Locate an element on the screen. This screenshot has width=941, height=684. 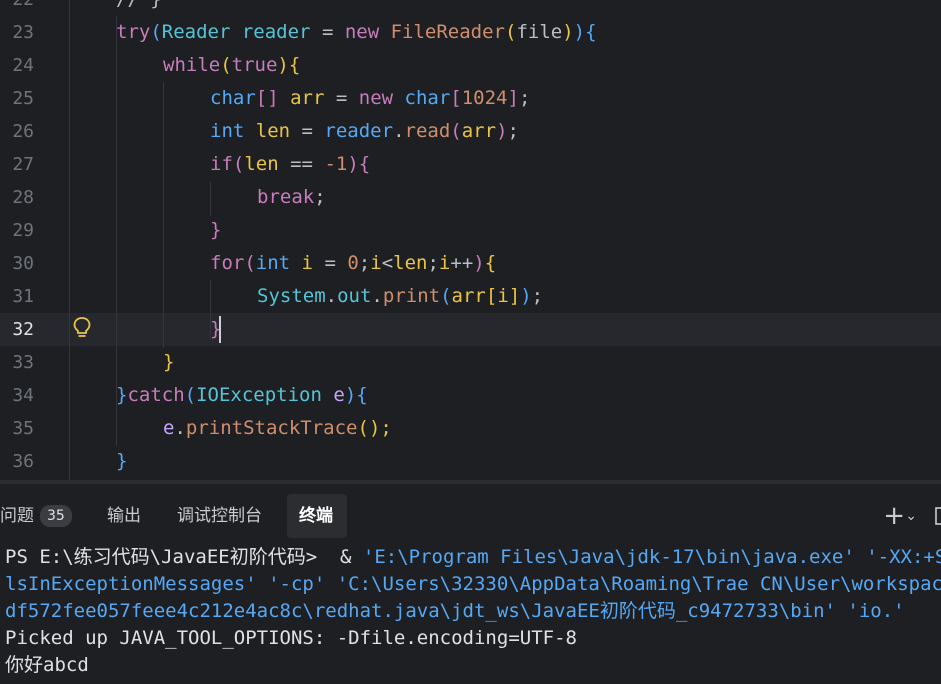
tab-label: 输出 is located at coordinates (124, 516).